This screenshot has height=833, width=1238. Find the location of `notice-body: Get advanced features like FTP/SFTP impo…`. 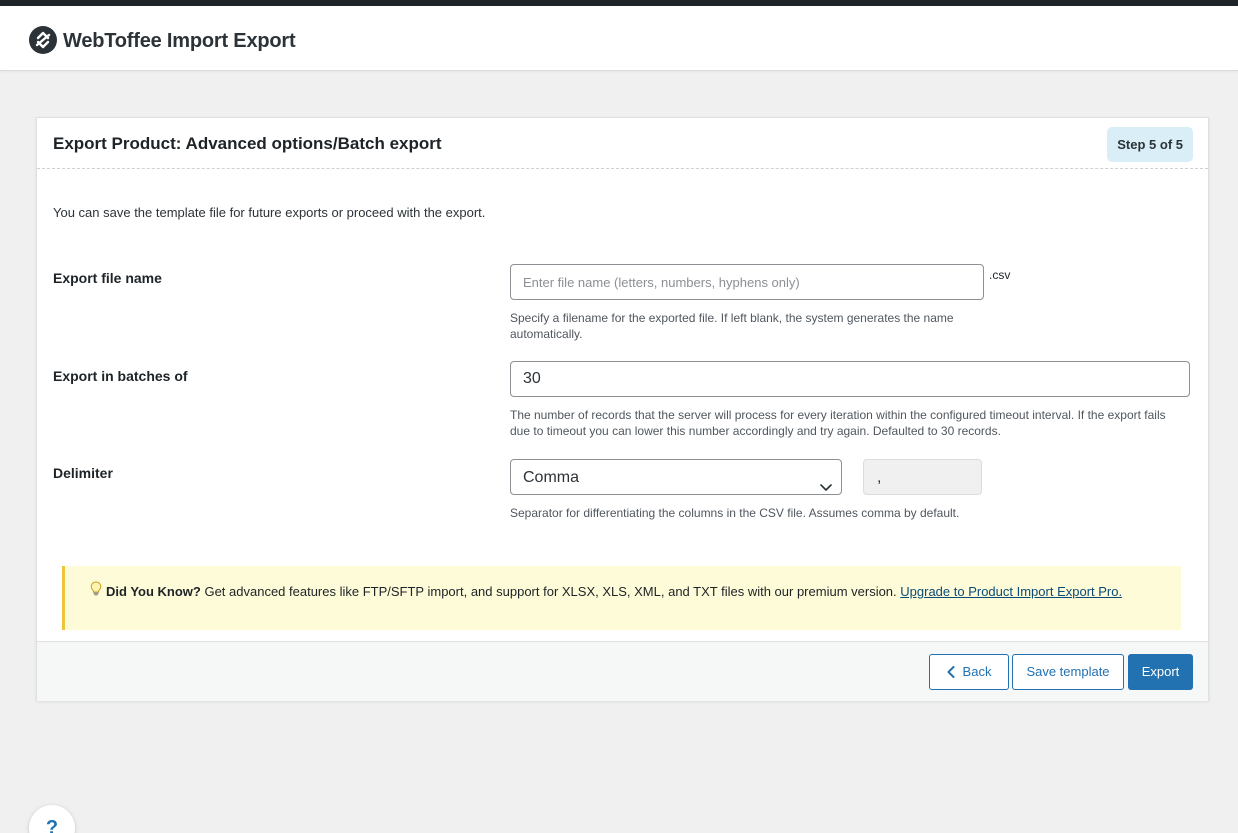

notice-body: Get advanced features like FTP/SFTP impo… is located at coordinates (550, 591).